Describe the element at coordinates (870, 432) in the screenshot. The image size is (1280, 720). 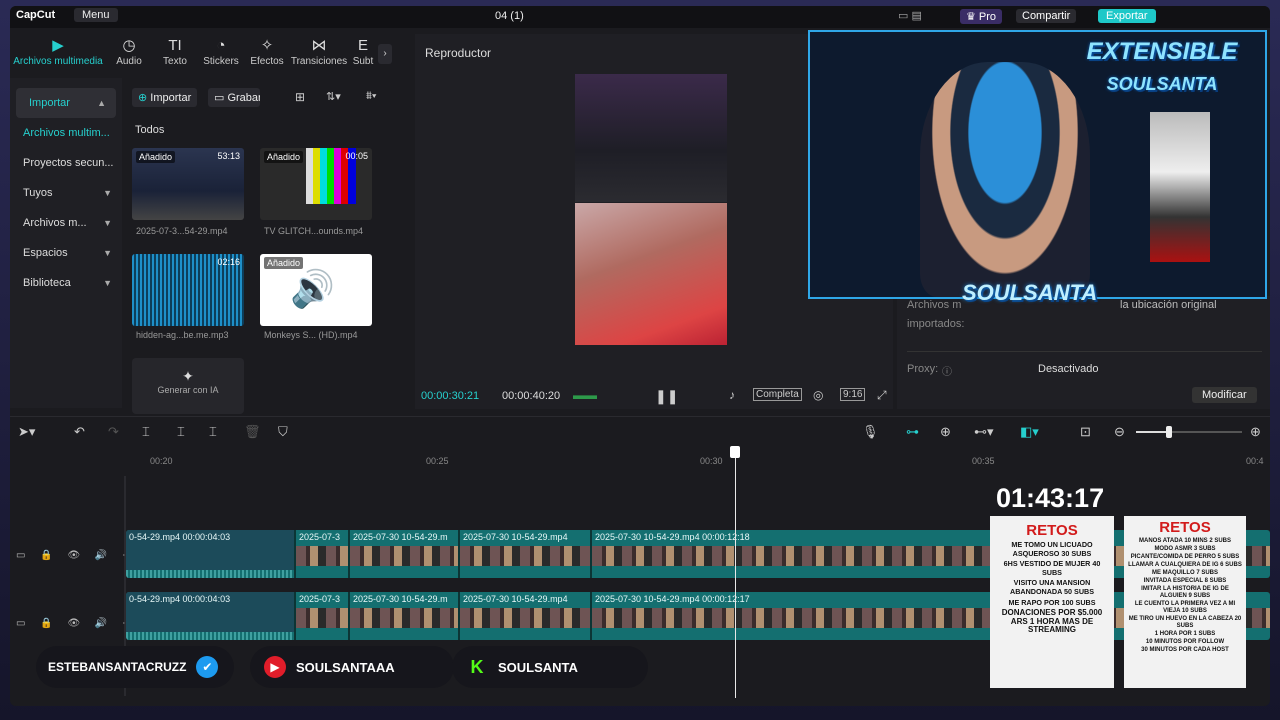
I see `microphone-icon: 🎙` at that location.